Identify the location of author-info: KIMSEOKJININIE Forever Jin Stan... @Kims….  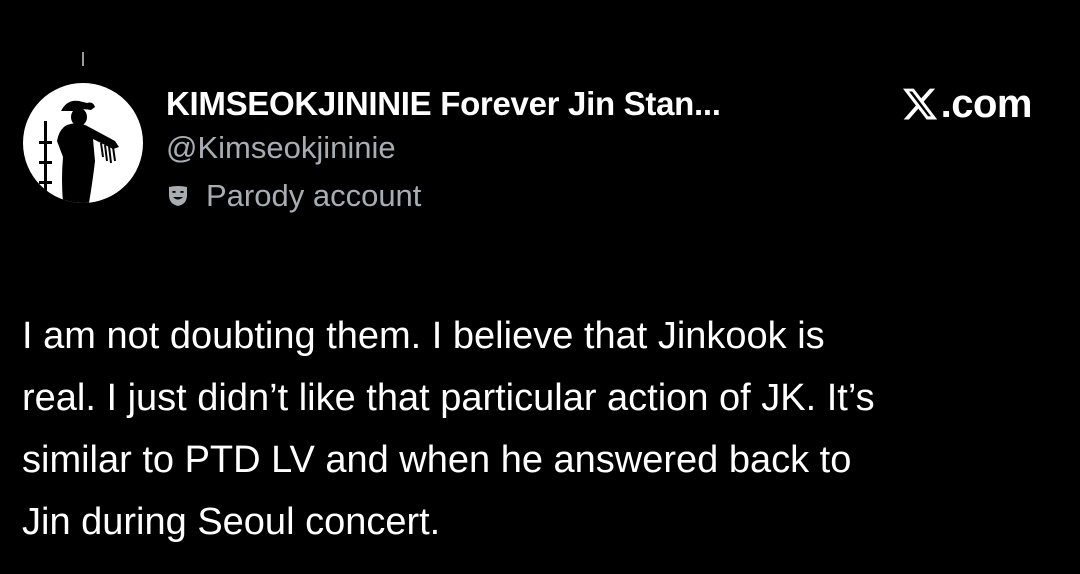
(506, 149).